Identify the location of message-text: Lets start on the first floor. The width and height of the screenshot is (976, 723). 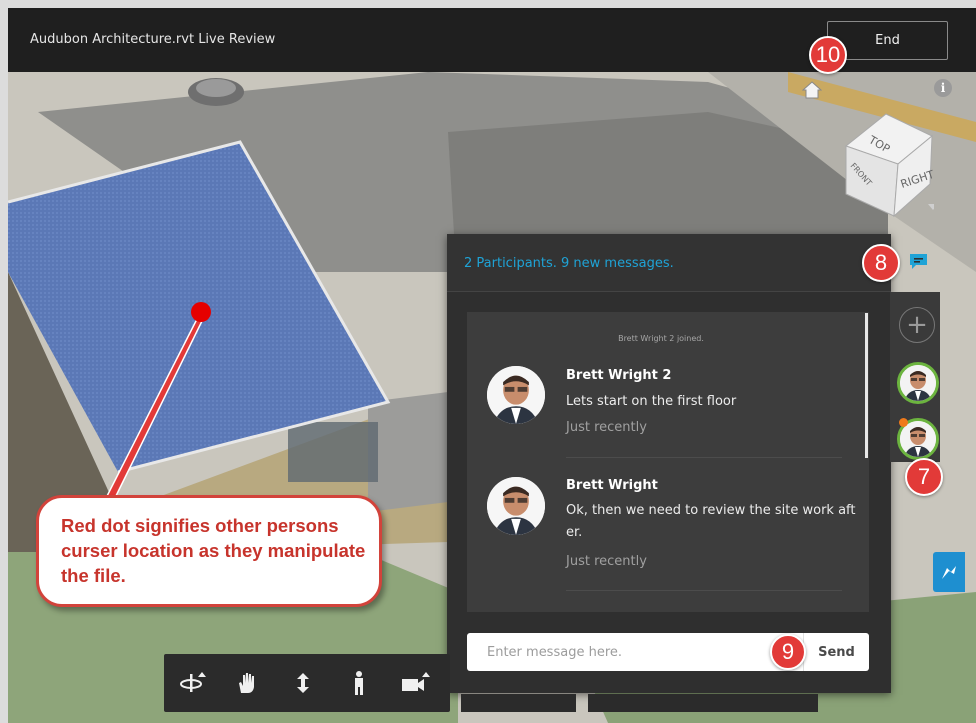
(651, 401).